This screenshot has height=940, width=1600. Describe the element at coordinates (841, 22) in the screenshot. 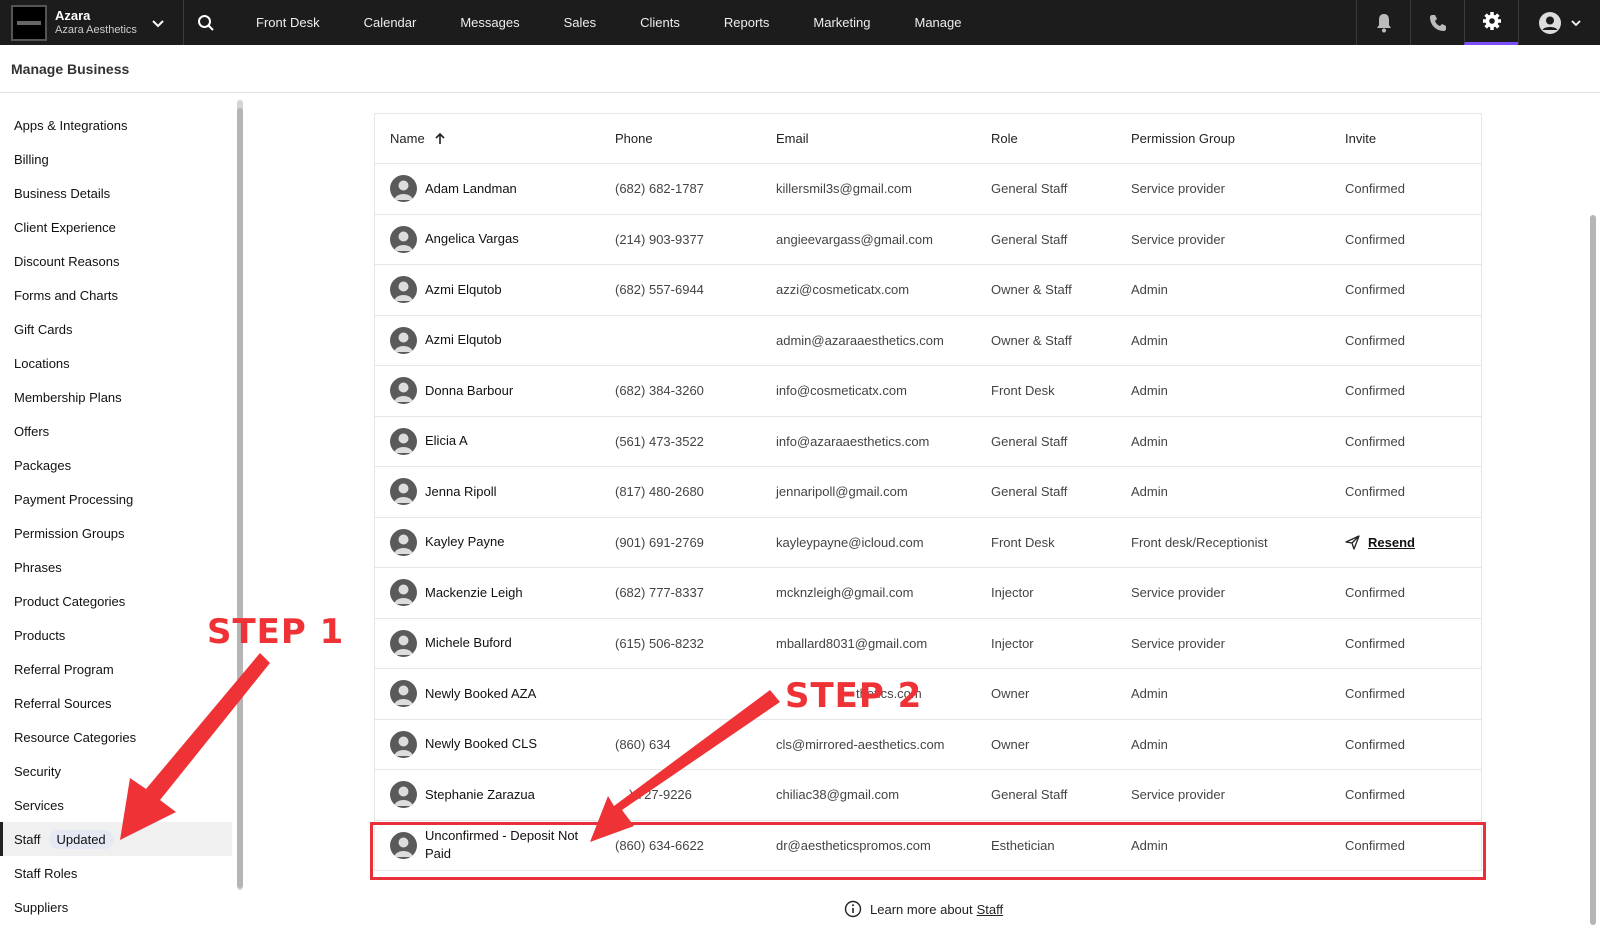

I see `nav-marketing: Marketing` at that location.